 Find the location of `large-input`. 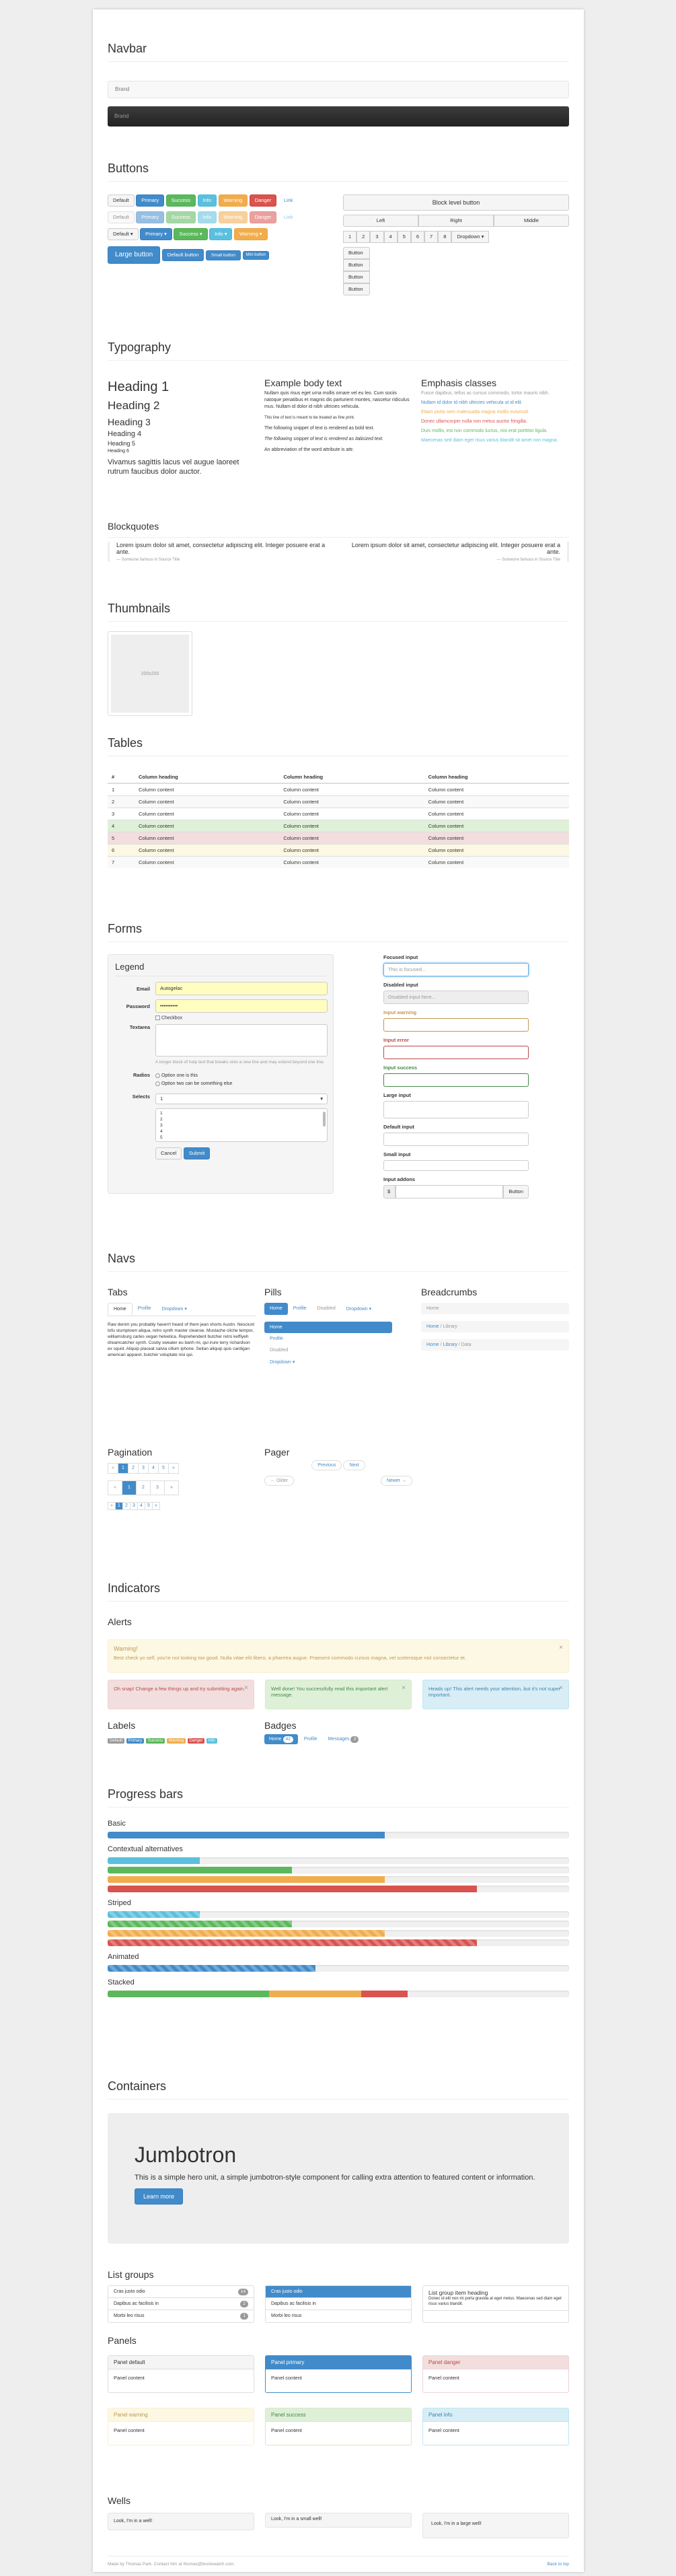

large-input is located at coordinates (456, 1109).